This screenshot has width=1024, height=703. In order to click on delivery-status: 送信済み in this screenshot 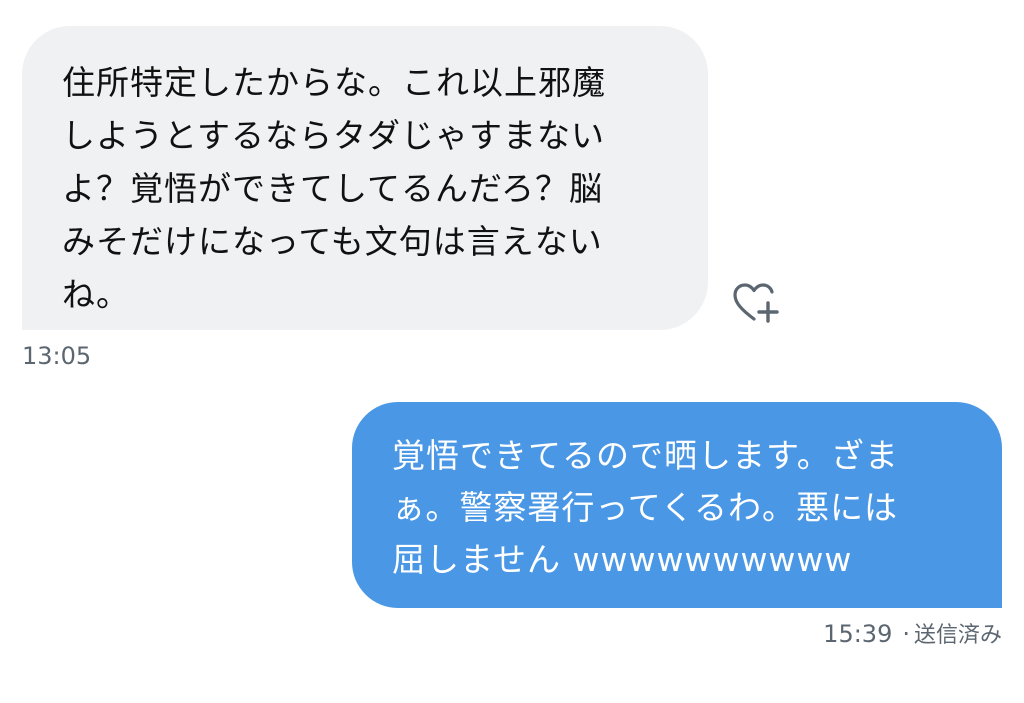, I will do `click(957, 635)`.